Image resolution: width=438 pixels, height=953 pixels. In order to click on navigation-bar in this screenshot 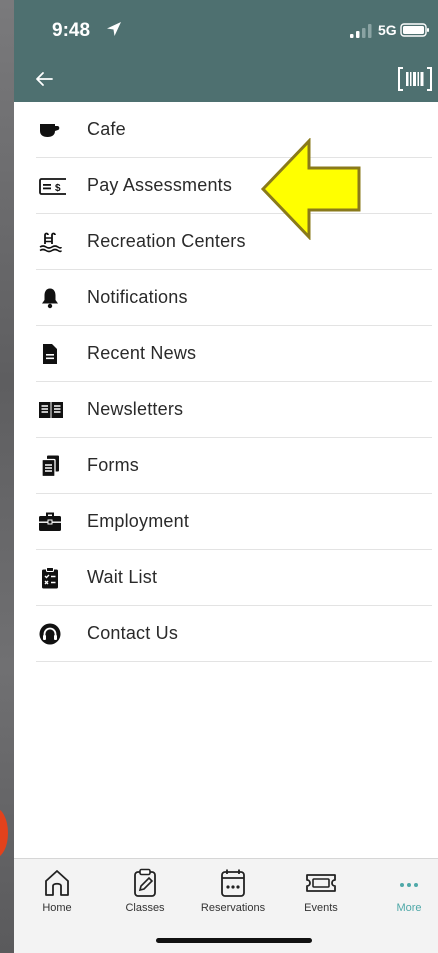, I will do `click(226, 80)`.